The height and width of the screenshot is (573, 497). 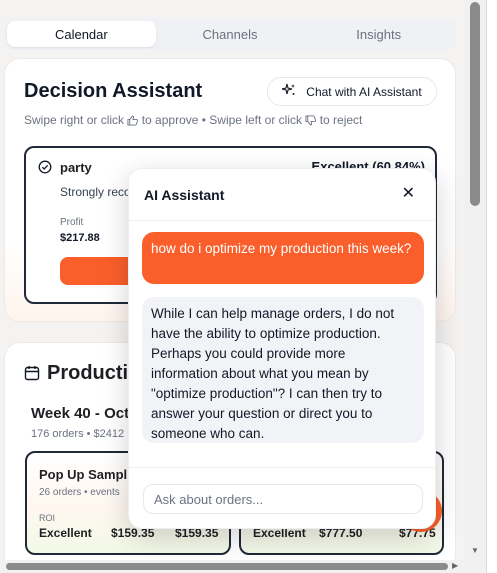 I want to click on event-name: Pop Up Sampl, so click(x=83, y=474).